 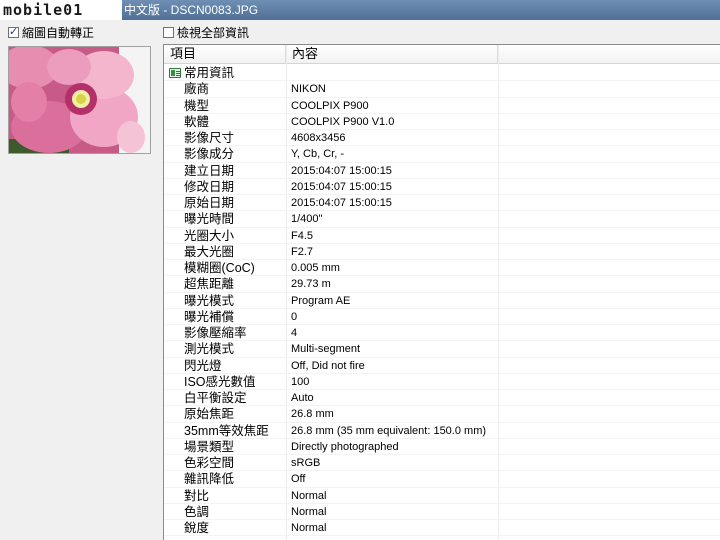 I want to click on group-row-common-info: 常用資訊, so click(x=442, y=73).